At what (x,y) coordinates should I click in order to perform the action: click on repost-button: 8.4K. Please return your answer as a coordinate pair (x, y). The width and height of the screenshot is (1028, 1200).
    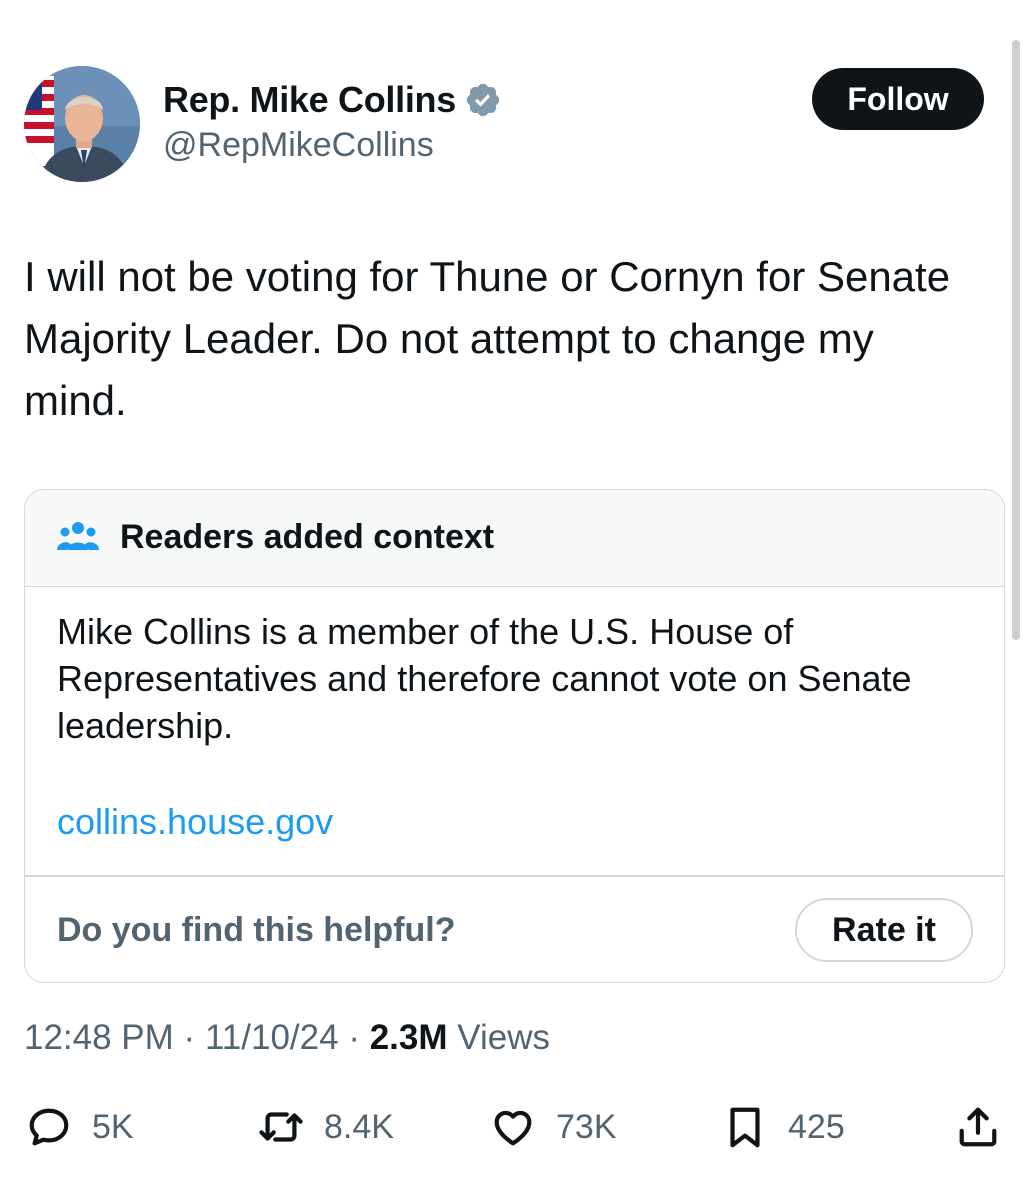
    Looking at the image, I should click on (326, 1127).